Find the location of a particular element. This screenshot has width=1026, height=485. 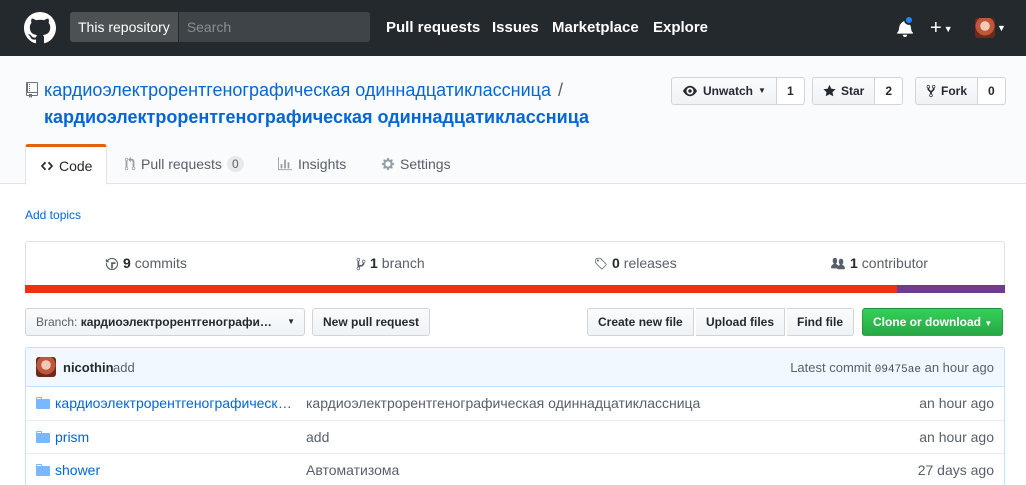

people-icon is located at coordinates (838, 263).